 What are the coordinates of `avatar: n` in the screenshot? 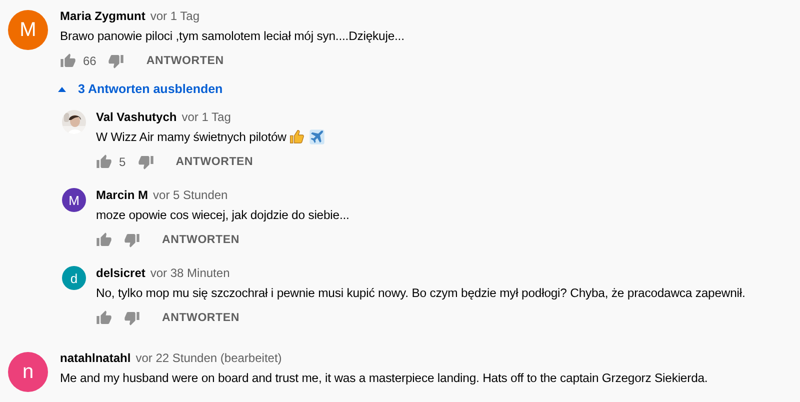 It's located at (28, 372).